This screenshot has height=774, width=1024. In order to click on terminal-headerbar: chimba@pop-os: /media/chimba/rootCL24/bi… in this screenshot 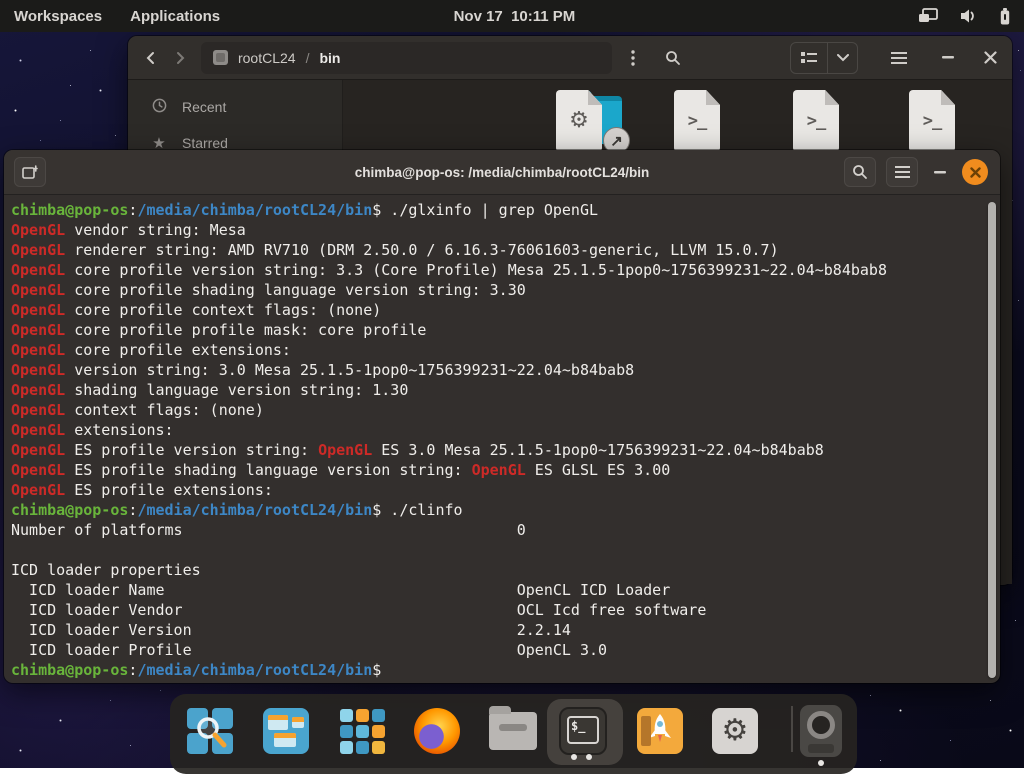, I will do `click(502, 172)`.